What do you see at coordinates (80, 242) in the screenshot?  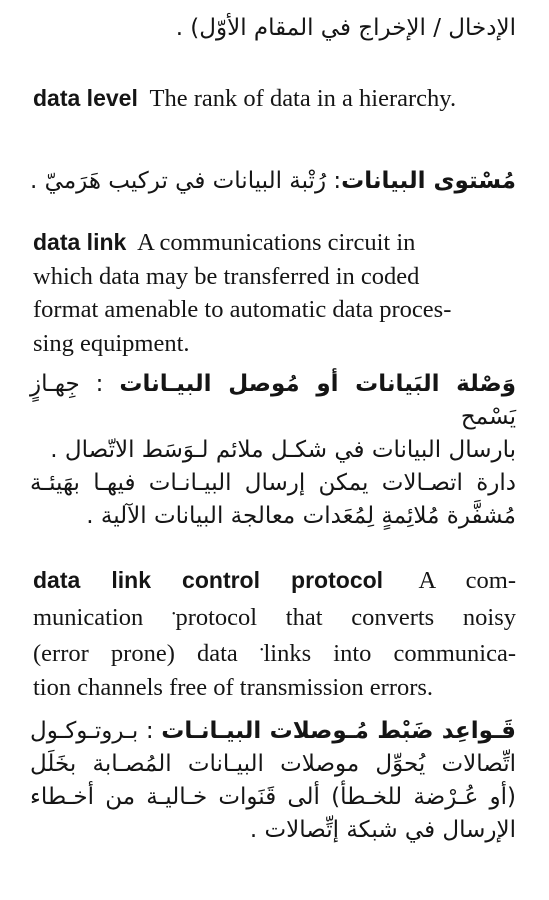 I see `entry-term: data link` at bounding box center [80, 242].